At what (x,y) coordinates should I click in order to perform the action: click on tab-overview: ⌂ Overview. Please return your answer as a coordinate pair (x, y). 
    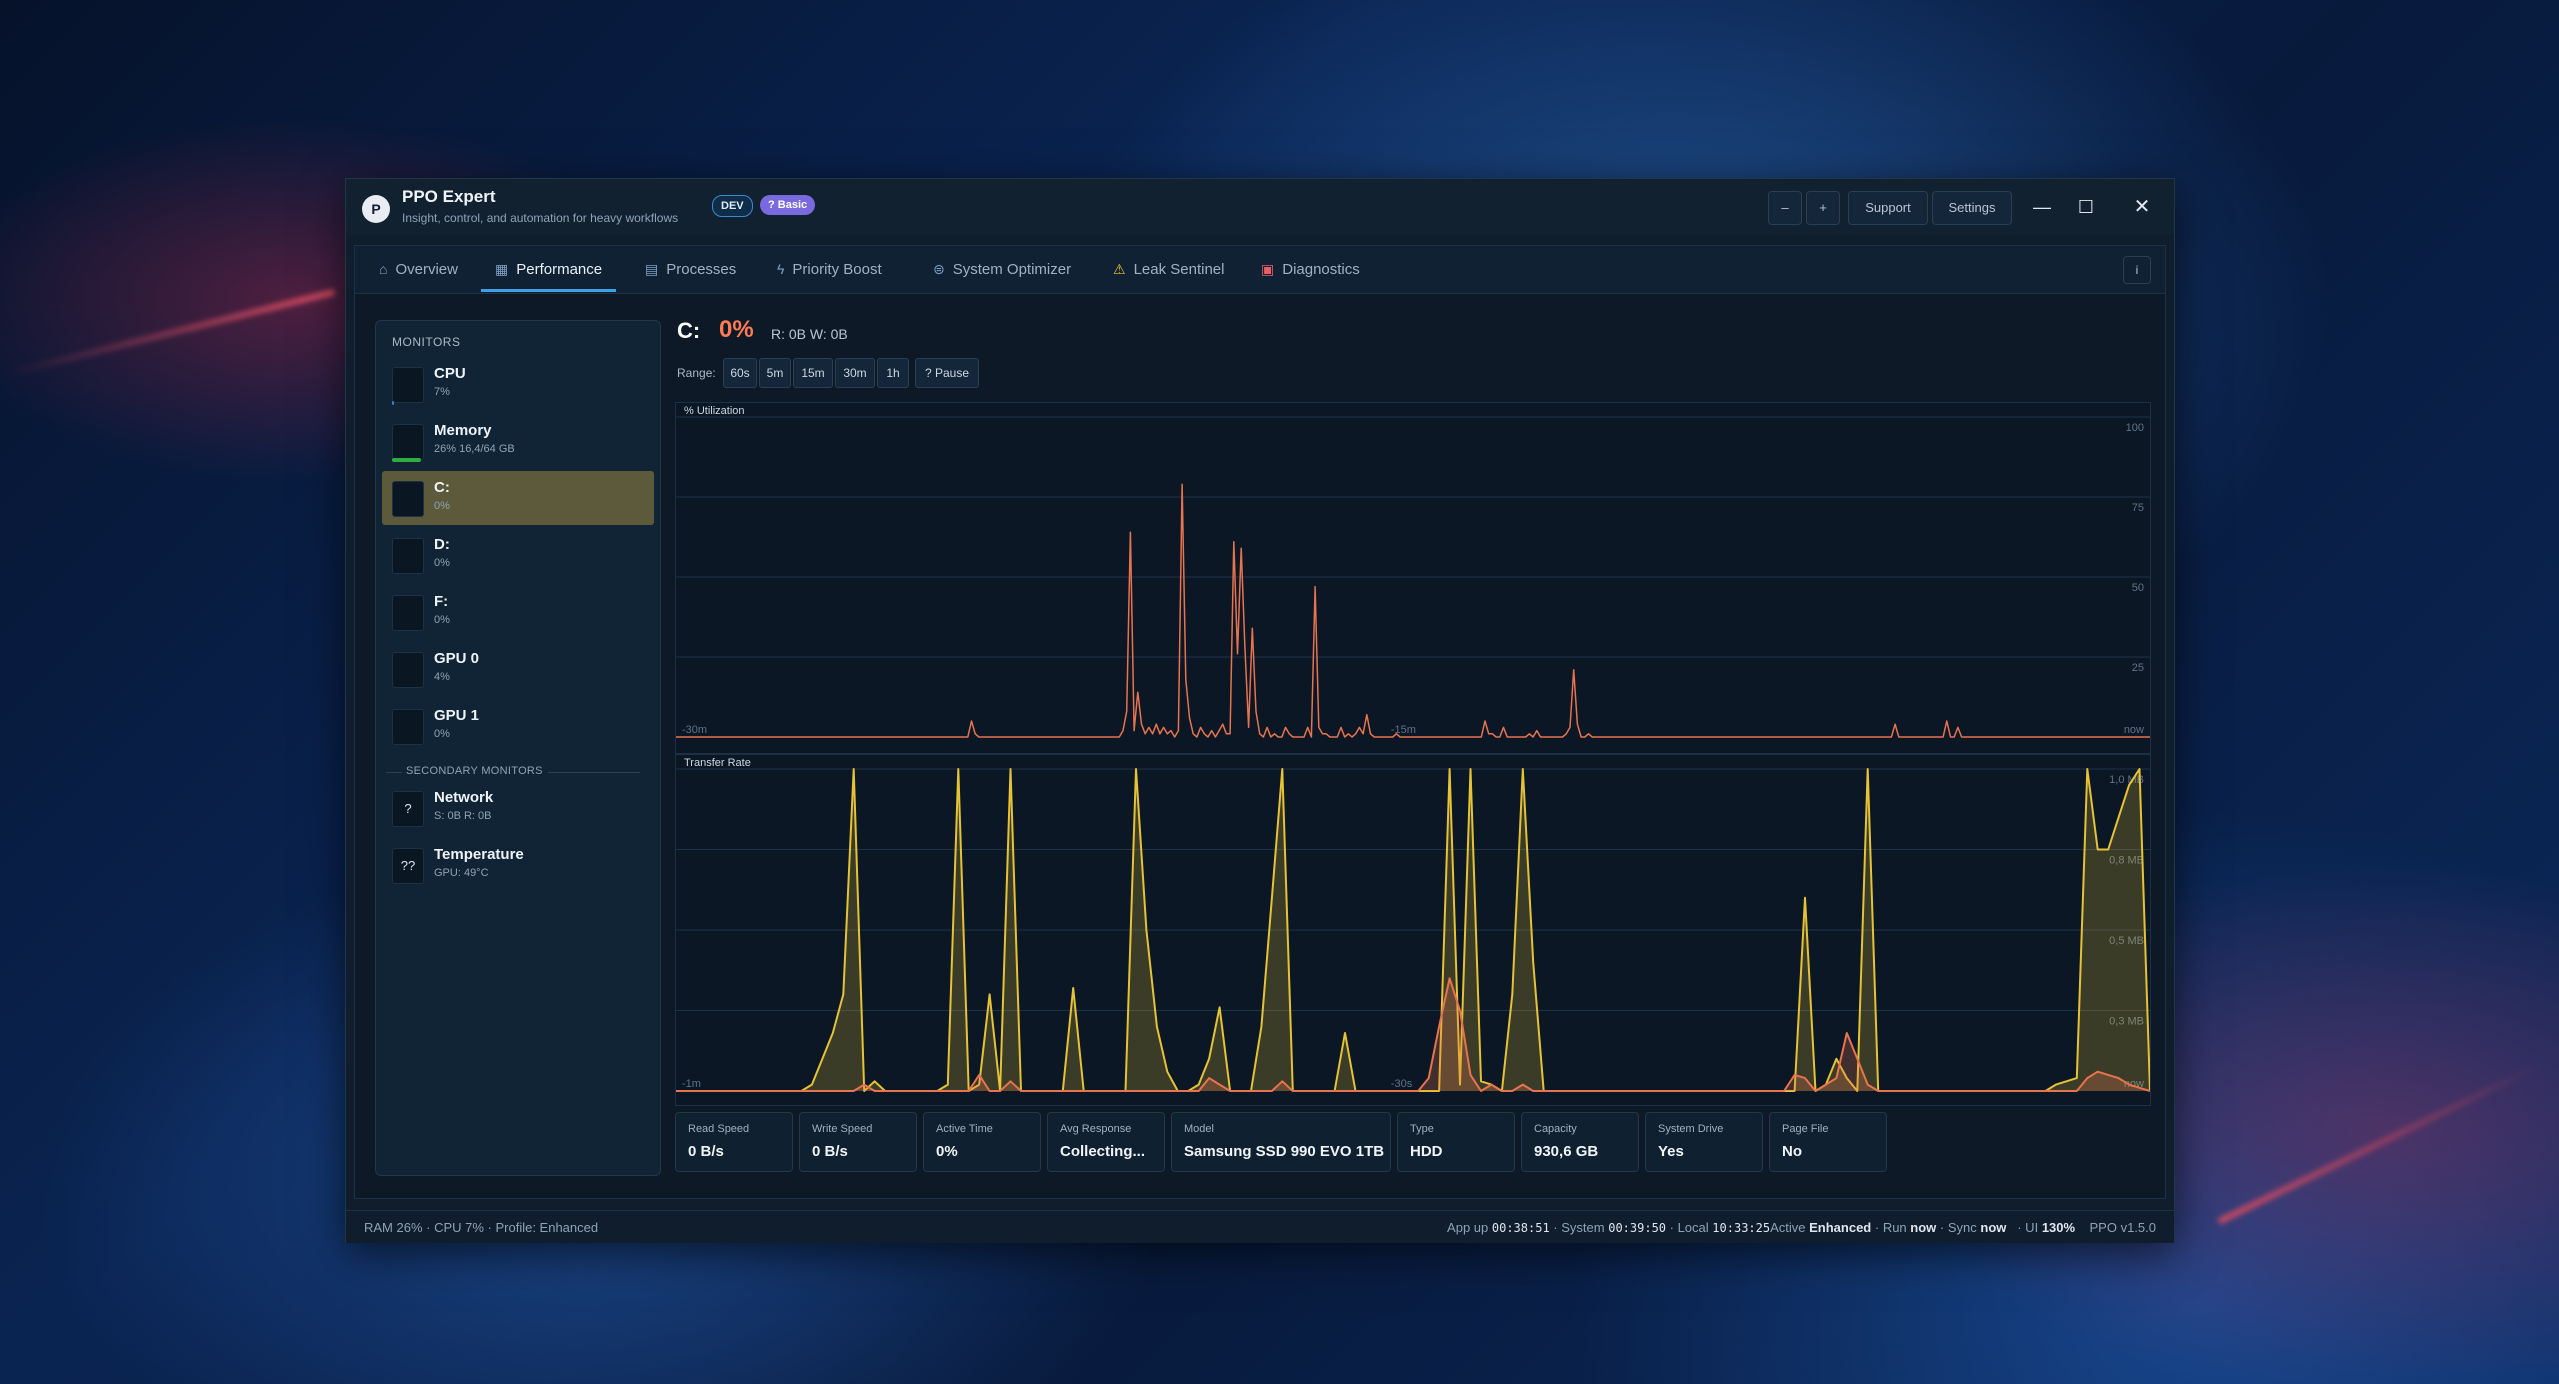
    Looking at the image, I should click on (418, 269).